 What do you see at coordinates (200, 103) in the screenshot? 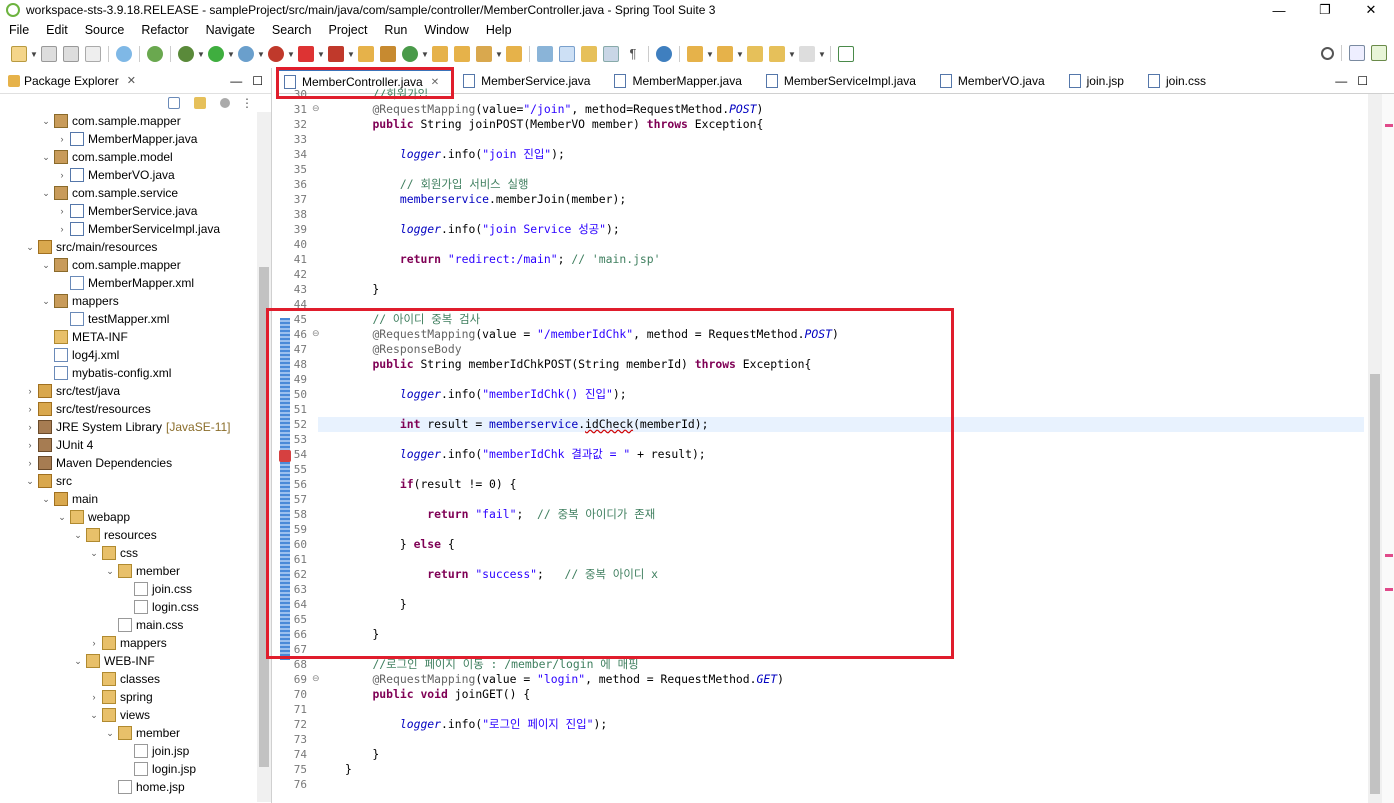
I see `link-with-editor-icon` at bounding box center [200, 103].